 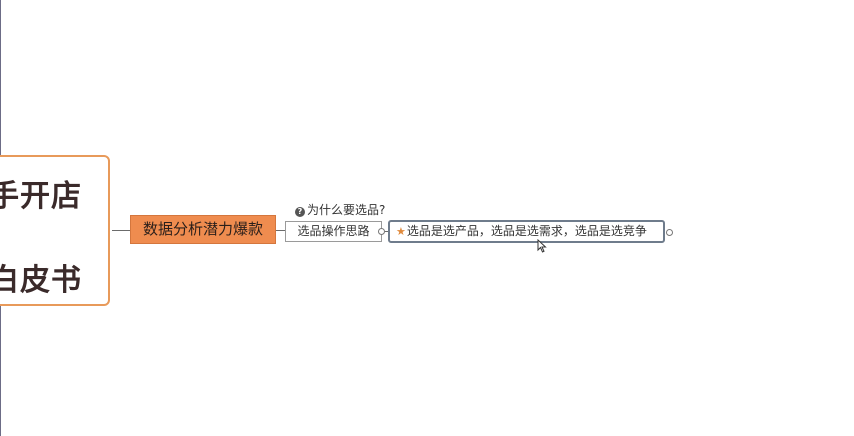 I want to click on sub-topic-collapse-handle, so click(x=381, y=231).